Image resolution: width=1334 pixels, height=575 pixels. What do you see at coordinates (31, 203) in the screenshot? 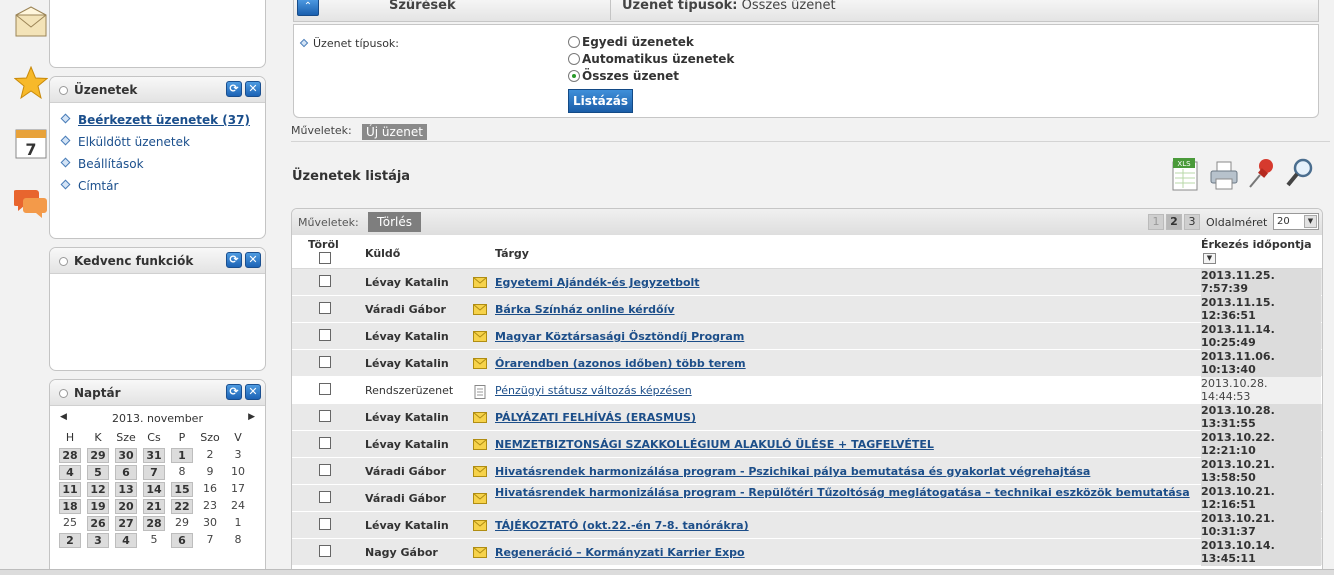
I see `chat-bubbles-icon` at bounding box center [31, 203].